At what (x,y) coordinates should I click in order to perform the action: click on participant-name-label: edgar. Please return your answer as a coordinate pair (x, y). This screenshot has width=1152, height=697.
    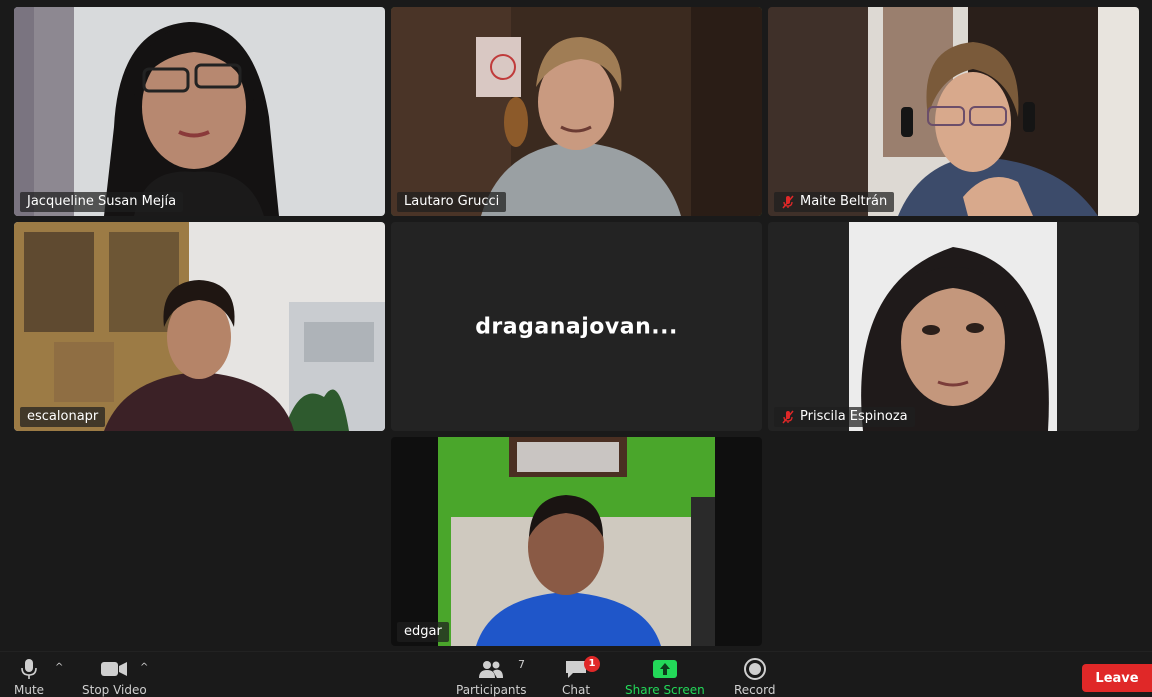
    Looking at the image, I should click on (423, 632).